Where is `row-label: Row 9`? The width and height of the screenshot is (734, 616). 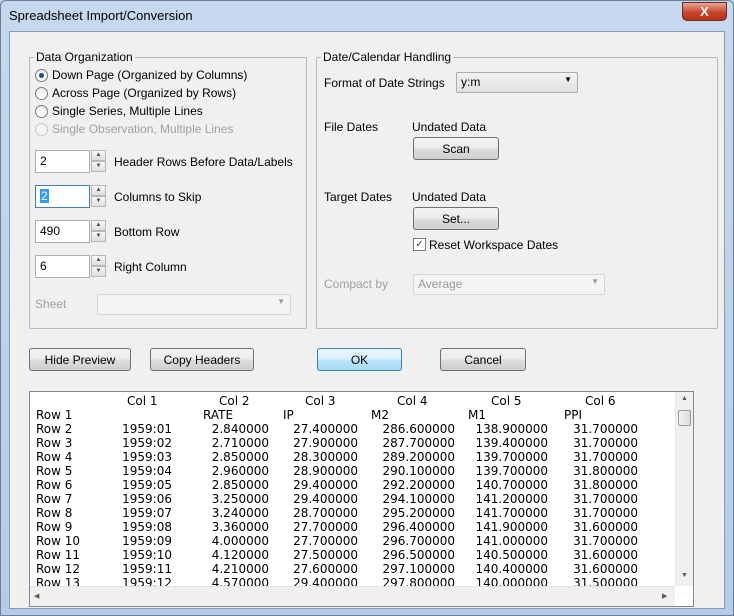 row-label: Row 9 is located at coordinates (54, 527).